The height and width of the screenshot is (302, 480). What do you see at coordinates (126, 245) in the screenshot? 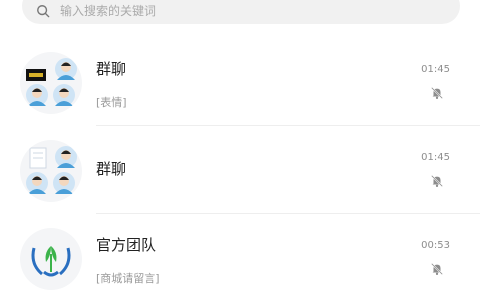
I see `conversation-name: 官方团队` at bounding box center [126, 245].